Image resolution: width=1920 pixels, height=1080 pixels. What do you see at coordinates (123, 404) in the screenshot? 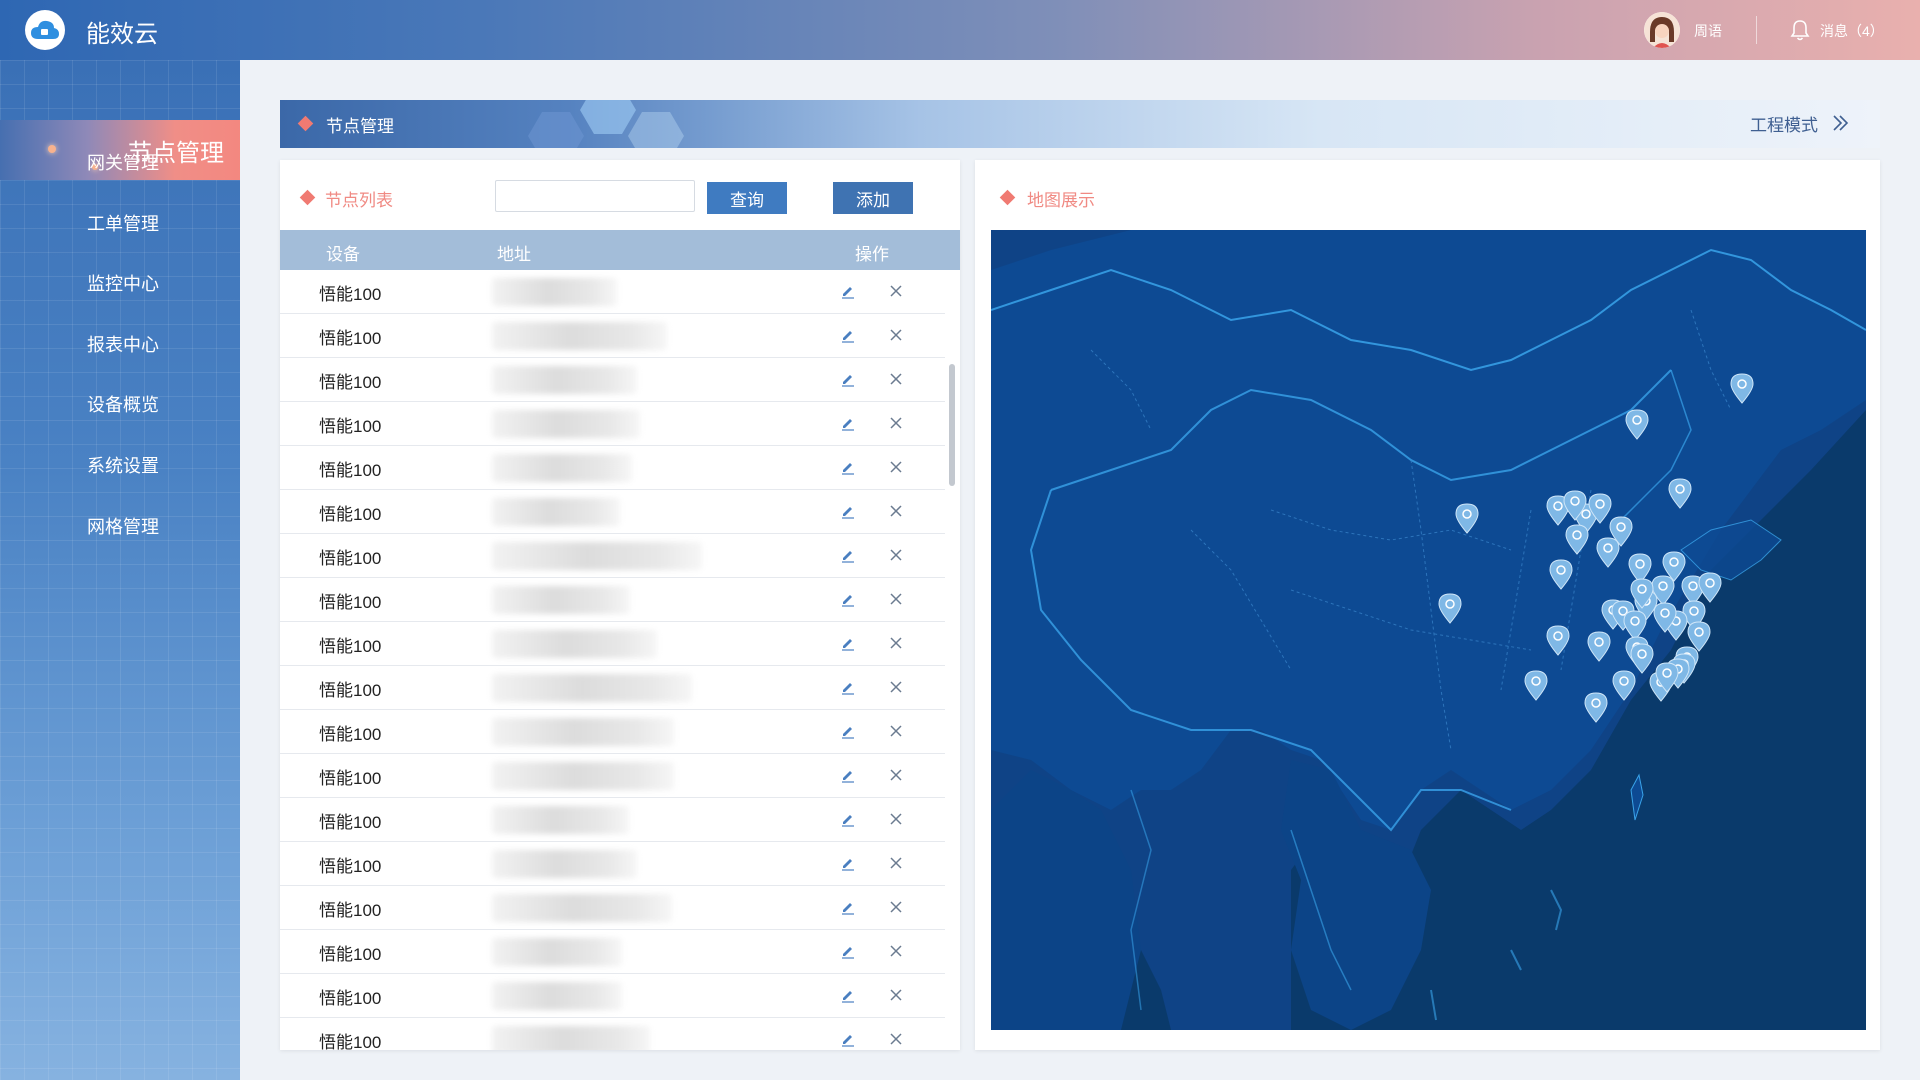
I see `sidebar-item-devices: 设备概览` at bounding box center [123, 404].